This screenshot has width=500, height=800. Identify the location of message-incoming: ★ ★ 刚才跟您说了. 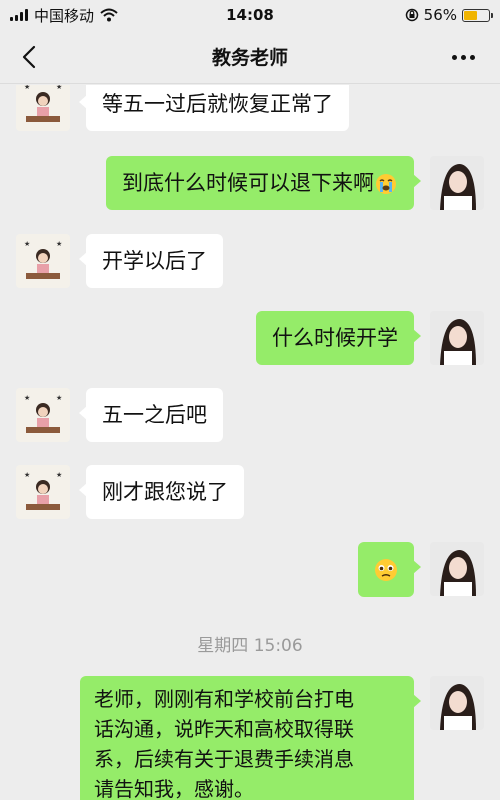
(130, 492).